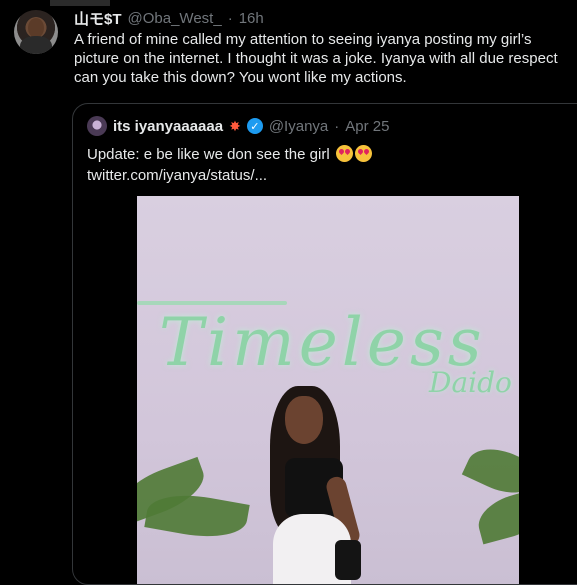  I want to click on avatar-head, so click(36, 28).